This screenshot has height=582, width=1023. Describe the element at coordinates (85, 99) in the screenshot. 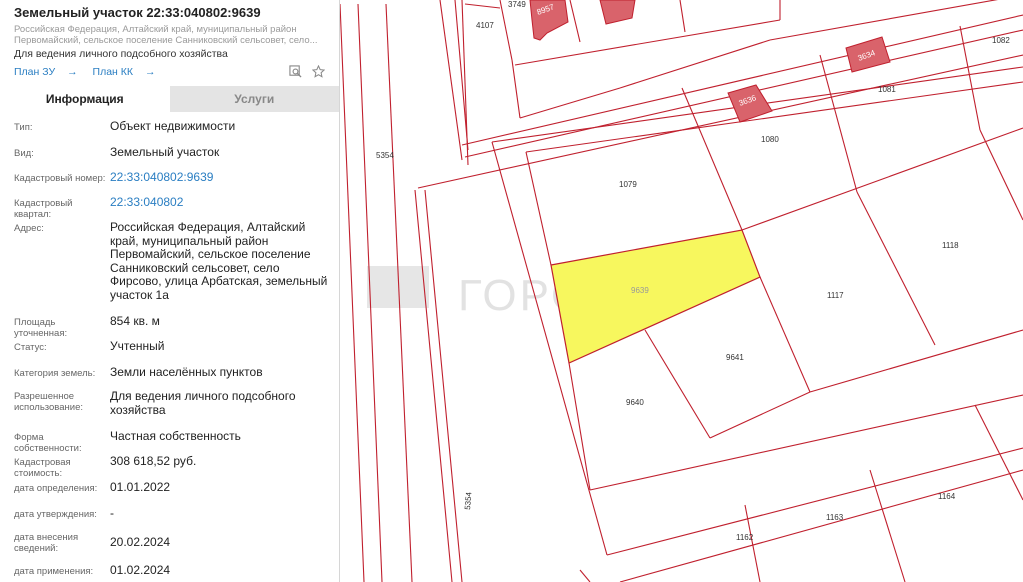

I see `tab-info: Информация` at that location.